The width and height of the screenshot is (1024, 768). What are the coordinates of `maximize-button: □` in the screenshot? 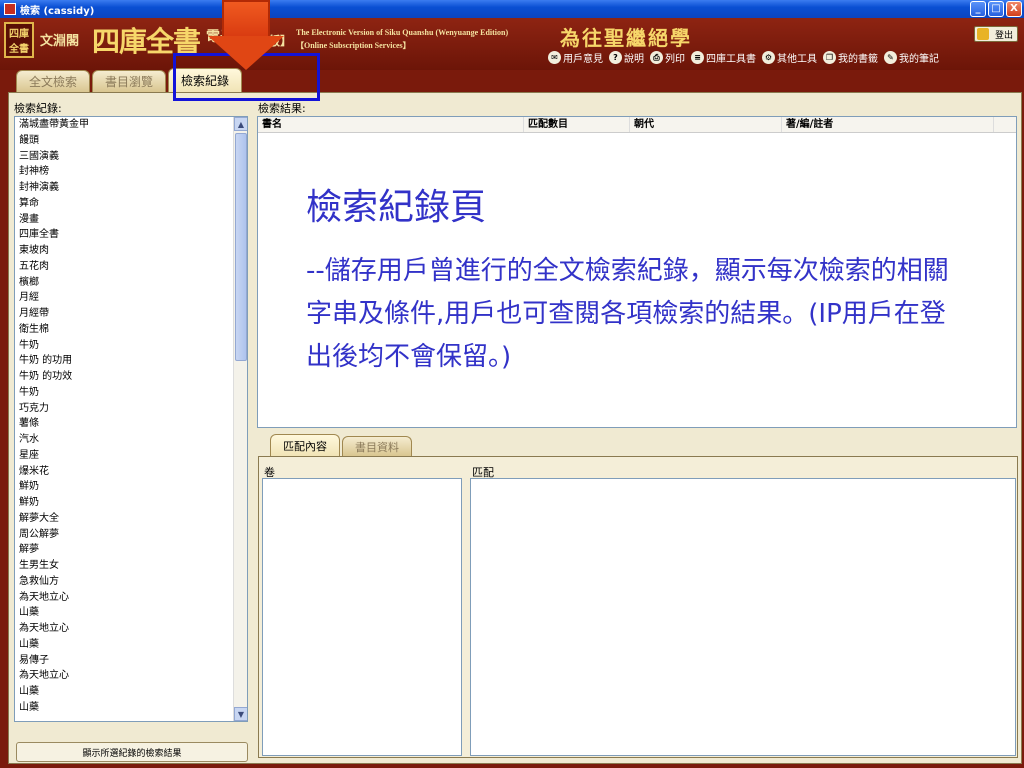 It's located at (996, 9).